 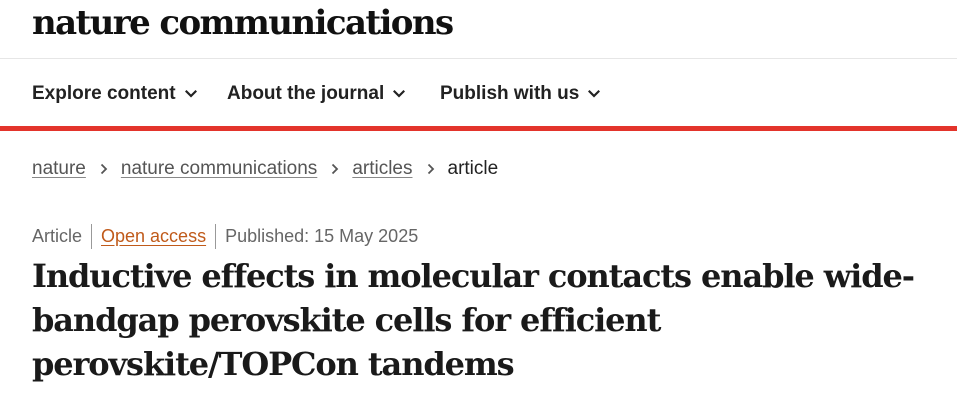 I want to click on article-title-line: perovskite/TOPCon tandems, so click(x=273, y=364).